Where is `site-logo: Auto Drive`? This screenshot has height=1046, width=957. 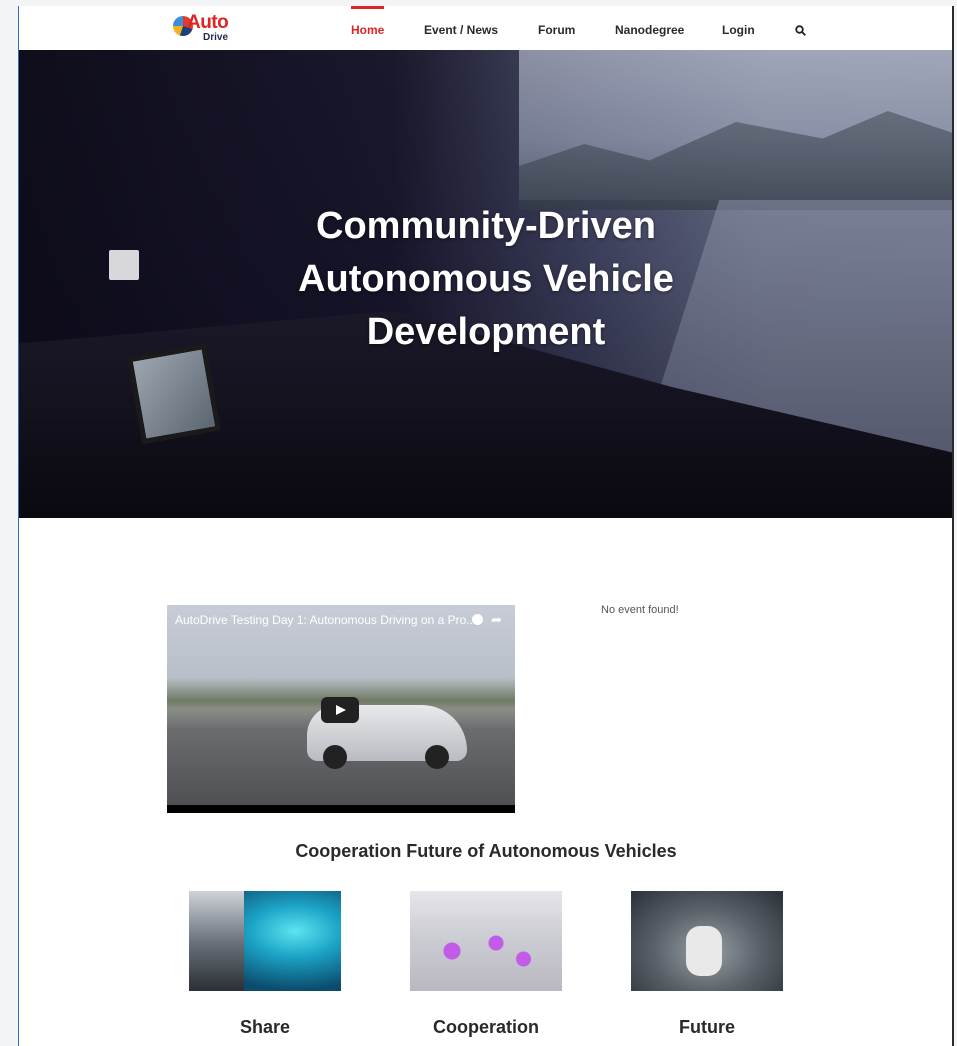 site-logo: Auto Drive is located at coordinates (208, 28).